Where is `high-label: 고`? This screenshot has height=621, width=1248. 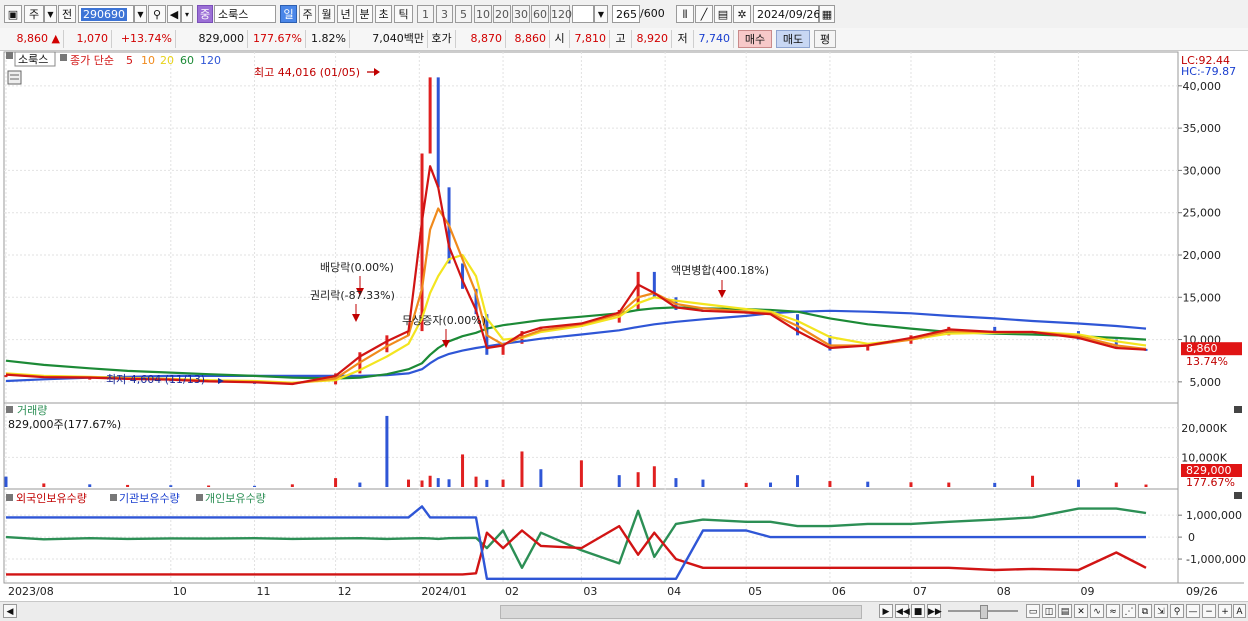
high-label: 고 is located at coordinates (621, 39).